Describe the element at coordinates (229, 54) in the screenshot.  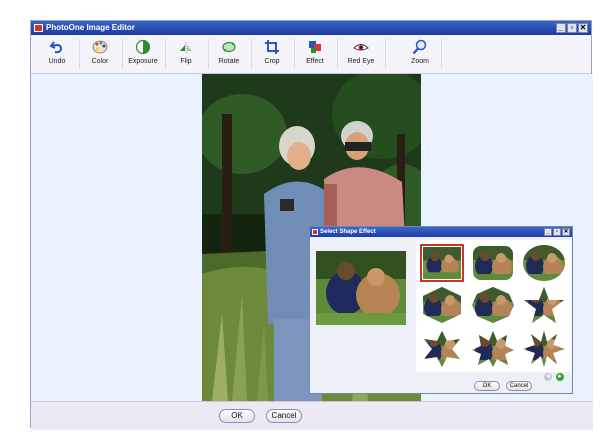
I see `rotate-button: Rotate` at that location.